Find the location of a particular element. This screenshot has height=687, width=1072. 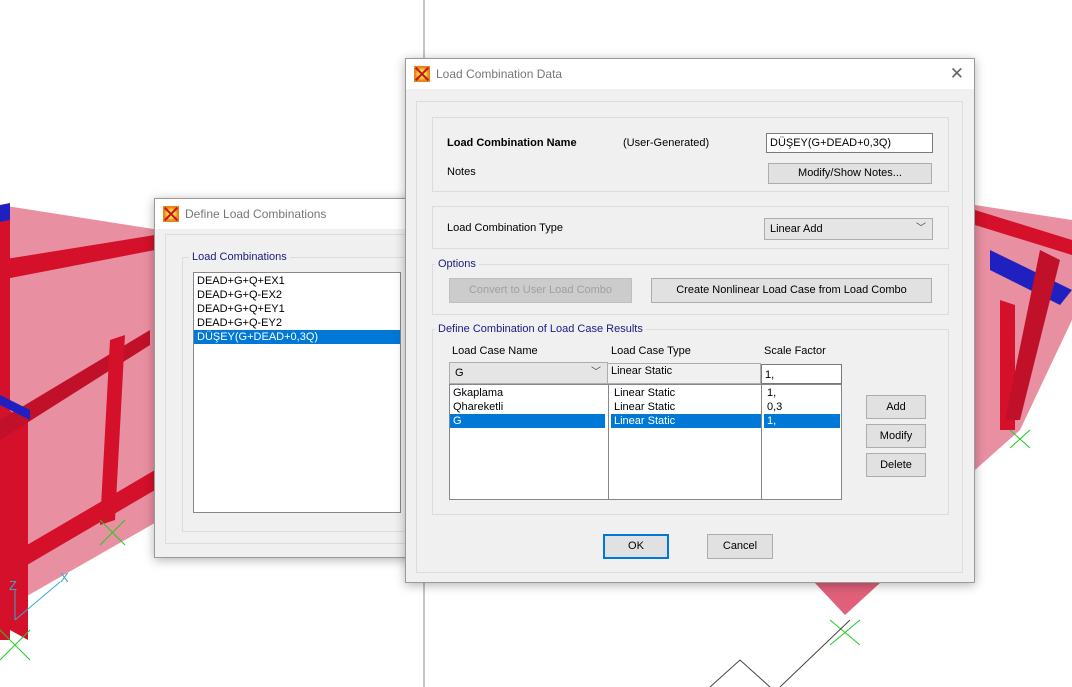

load-case-type-field: Linear Static is located at coordinates (684, 373).